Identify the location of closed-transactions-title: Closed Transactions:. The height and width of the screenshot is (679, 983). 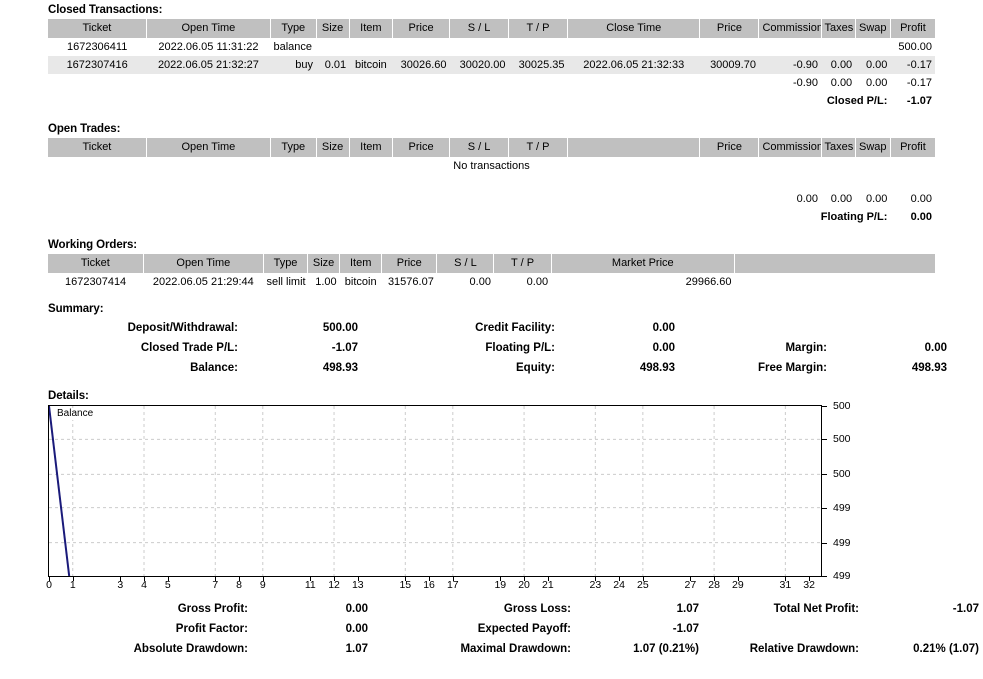
(105, 10).